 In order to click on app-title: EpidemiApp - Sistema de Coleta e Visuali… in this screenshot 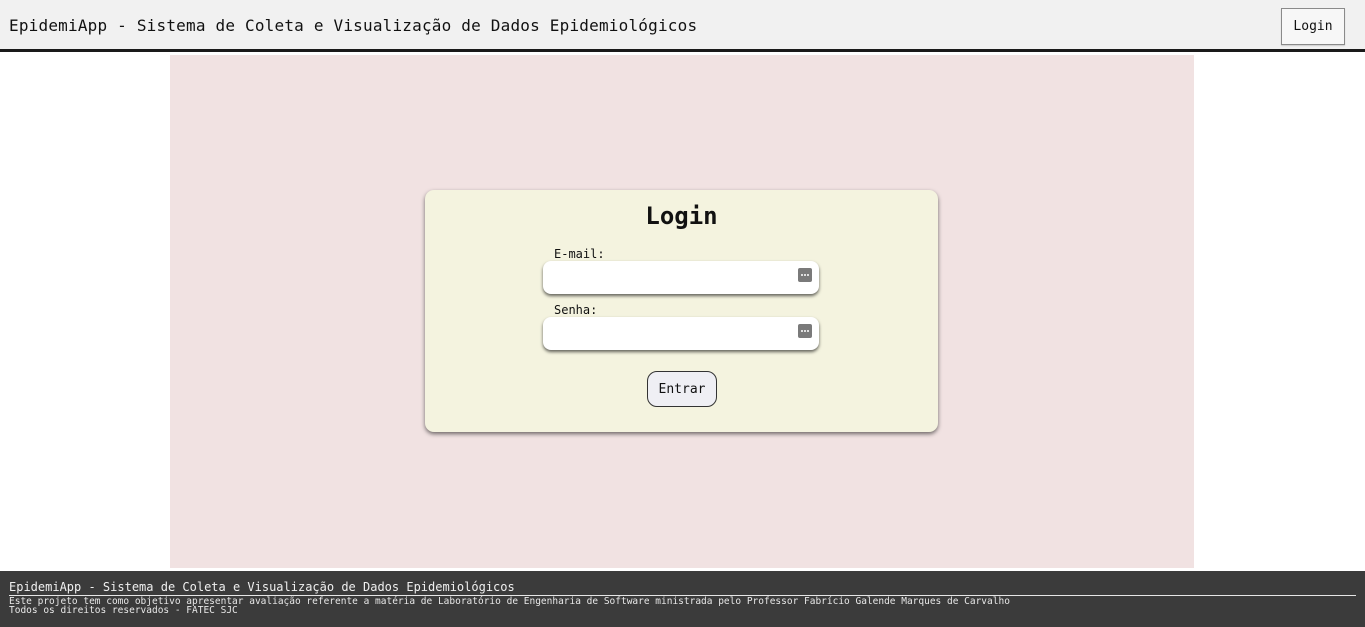, I will do `click(353, 25)`.